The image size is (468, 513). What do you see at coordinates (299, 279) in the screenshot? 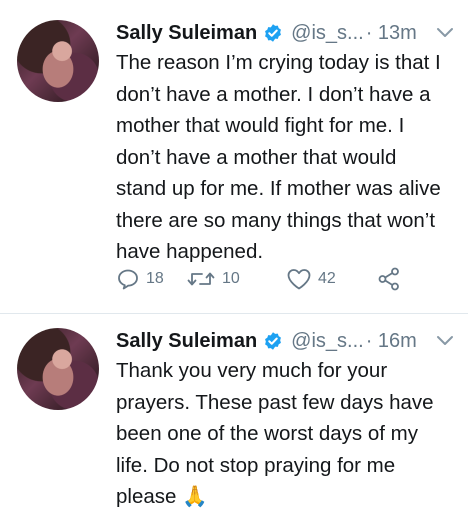
I see `like-icon` at bounding box center [299, 279].